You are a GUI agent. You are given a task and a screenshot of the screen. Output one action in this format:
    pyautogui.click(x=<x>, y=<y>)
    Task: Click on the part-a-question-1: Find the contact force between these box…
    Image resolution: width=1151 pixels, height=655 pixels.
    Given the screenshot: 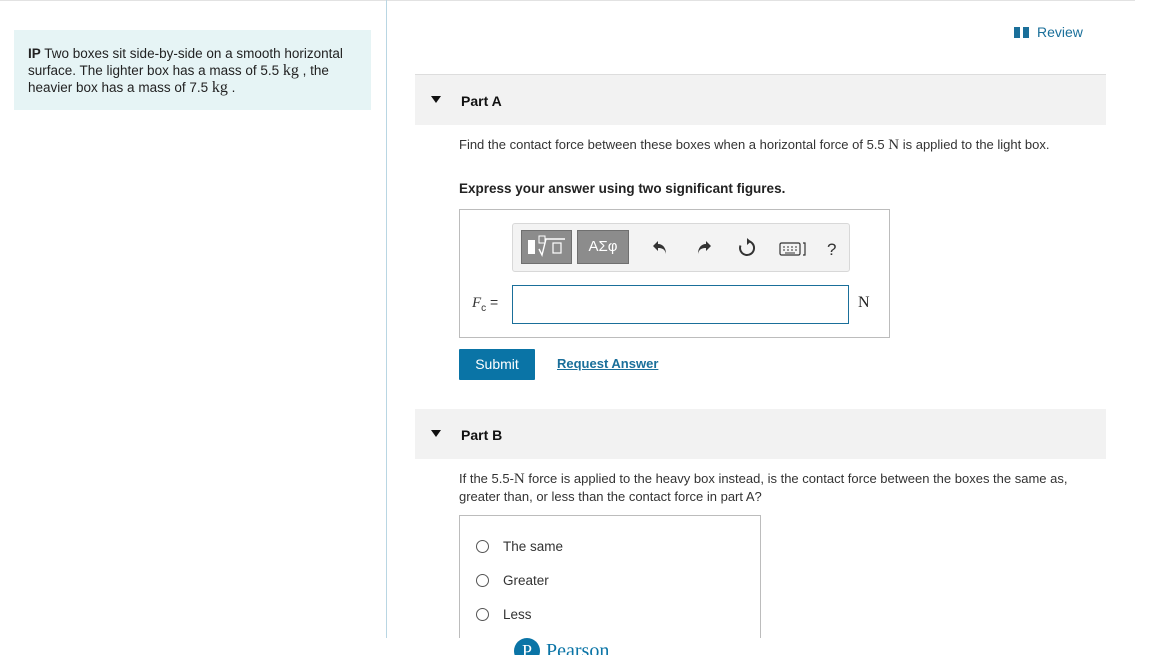 What is the action you would take?
    pyautogui.click(x=674, y=144)
    